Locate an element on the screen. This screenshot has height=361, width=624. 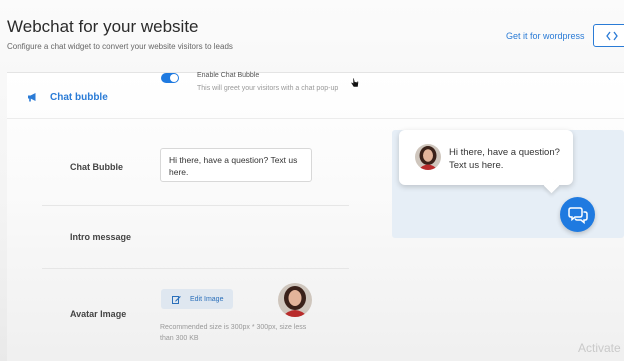
intro-message-input: Hi there, have a question? Text us here. is located at coordinates (236, 165).